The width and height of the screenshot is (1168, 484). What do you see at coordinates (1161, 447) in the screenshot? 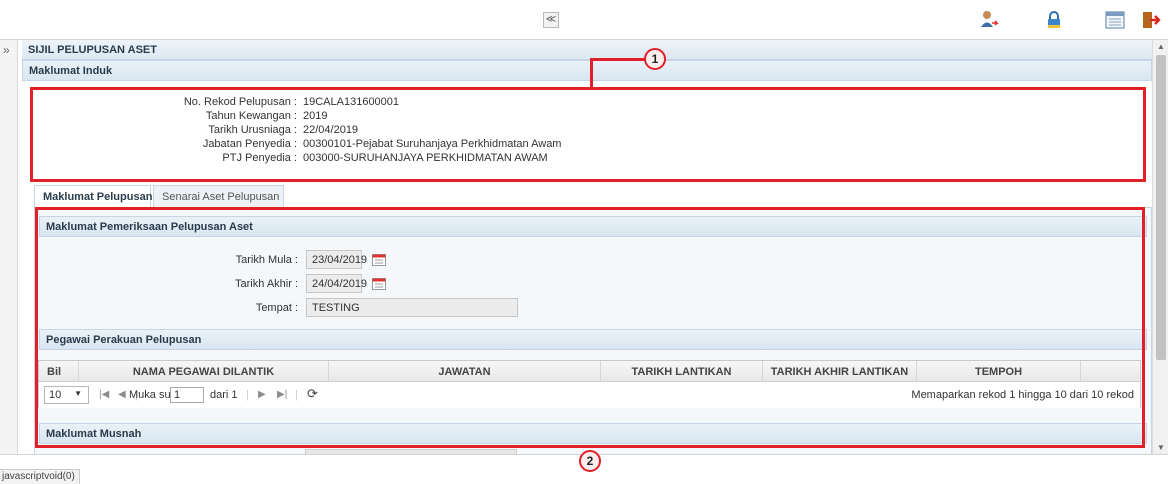
I see `scroll-down-icon: ▼` at bounding box center [1161, 447].